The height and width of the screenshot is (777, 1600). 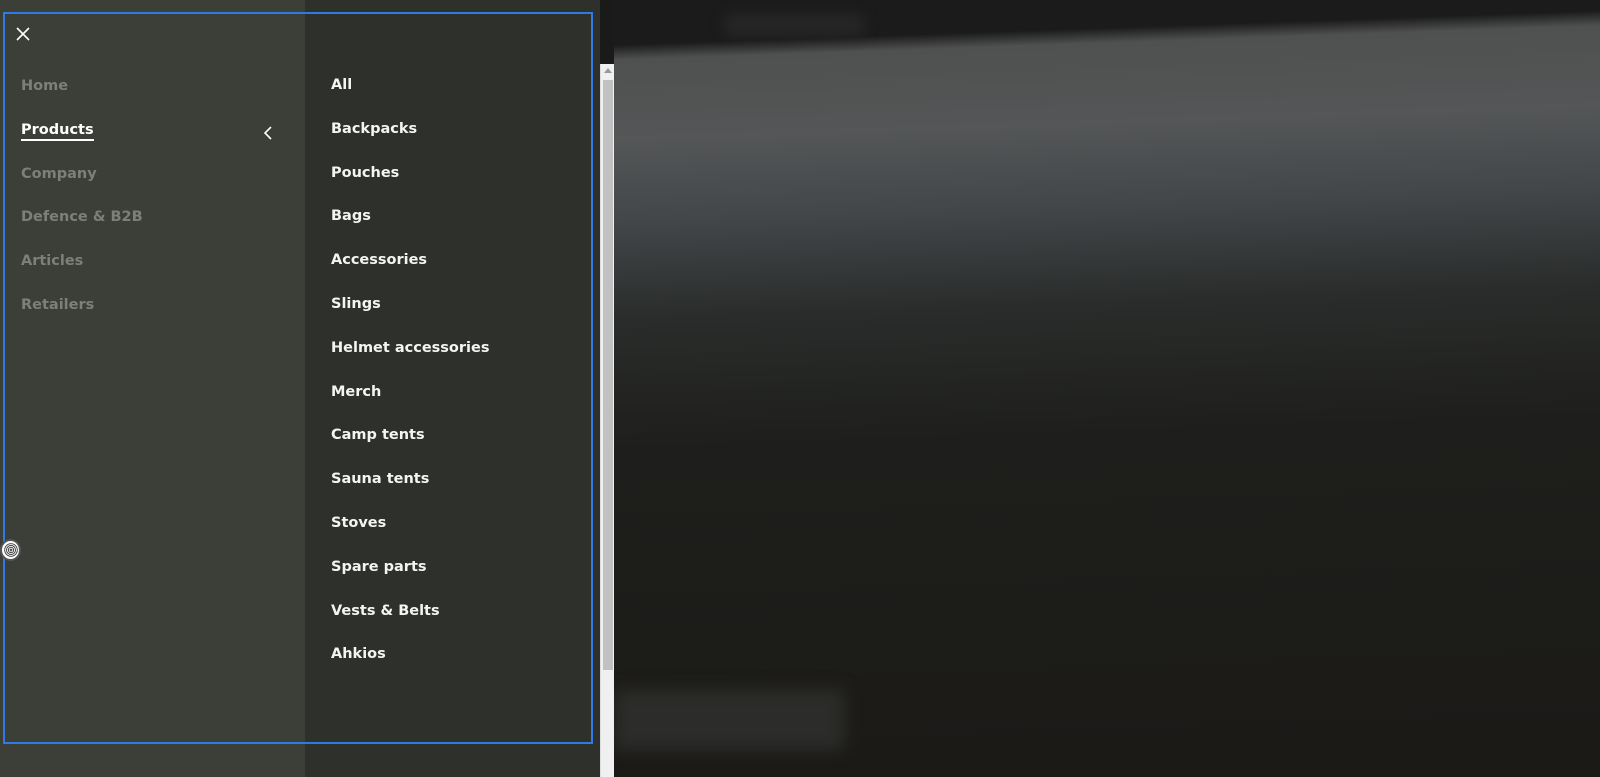 I want to click on nav-item-retailers: Retailers, so click(x=82, y=319).